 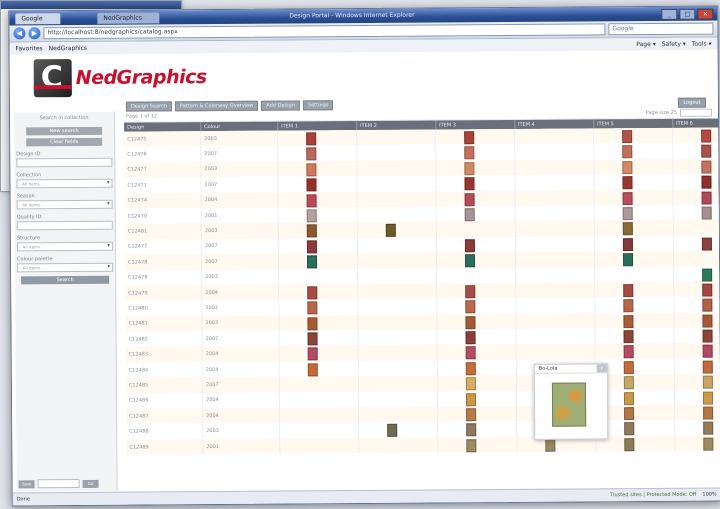 What do you see at coordinates (318, 105) in the screenshot?
I see `tab-settings: Settings` at bounding box center [318, 105].